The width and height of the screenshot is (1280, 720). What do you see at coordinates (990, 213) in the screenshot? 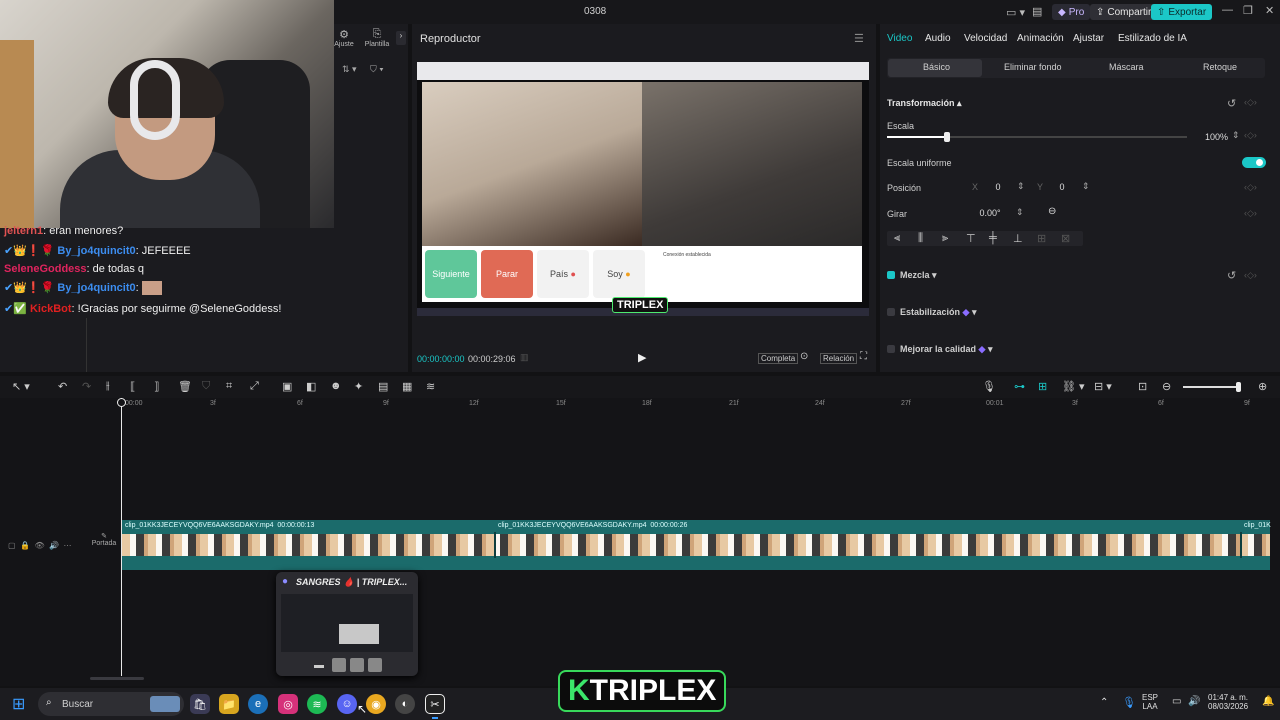
I see `rotate-input: 0.00°` at bounding box center [990, 213].